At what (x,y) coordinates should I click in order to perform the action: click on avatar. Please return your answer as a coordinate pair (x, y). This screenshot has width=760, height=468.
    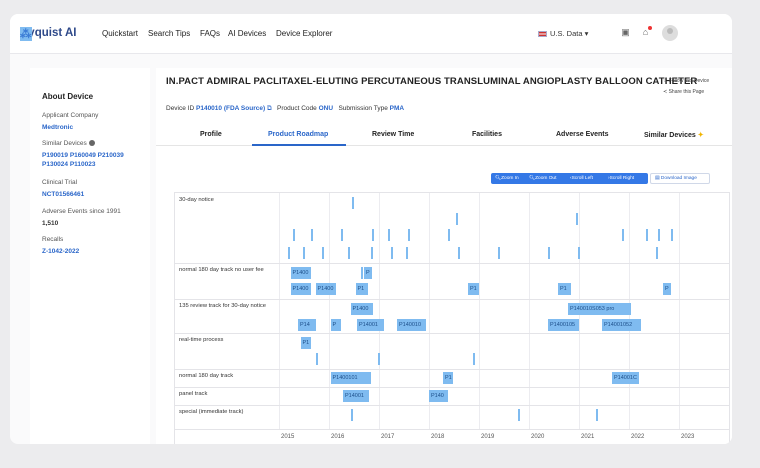
    Looking at the image, I should click on (670, 33).